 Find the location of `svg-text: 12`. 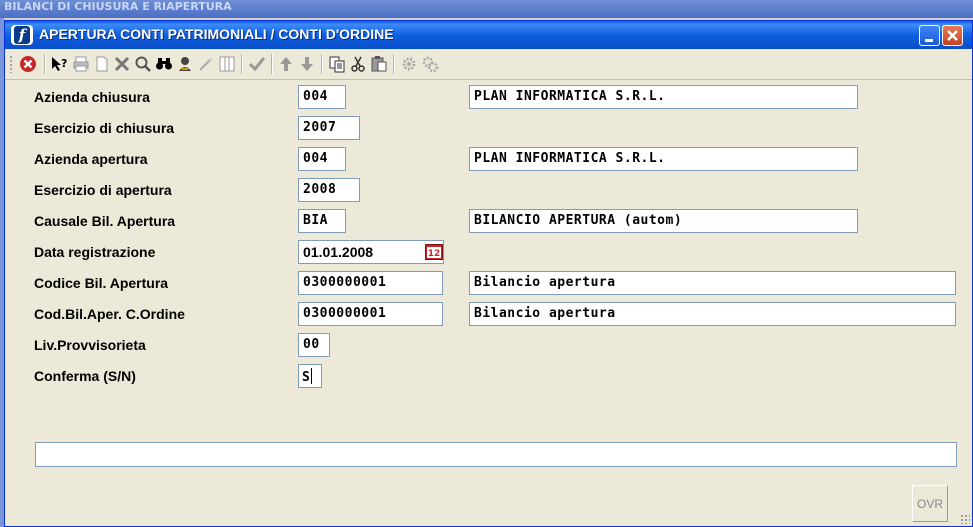

svg-text: 12 is located at coordinates (434, 254).